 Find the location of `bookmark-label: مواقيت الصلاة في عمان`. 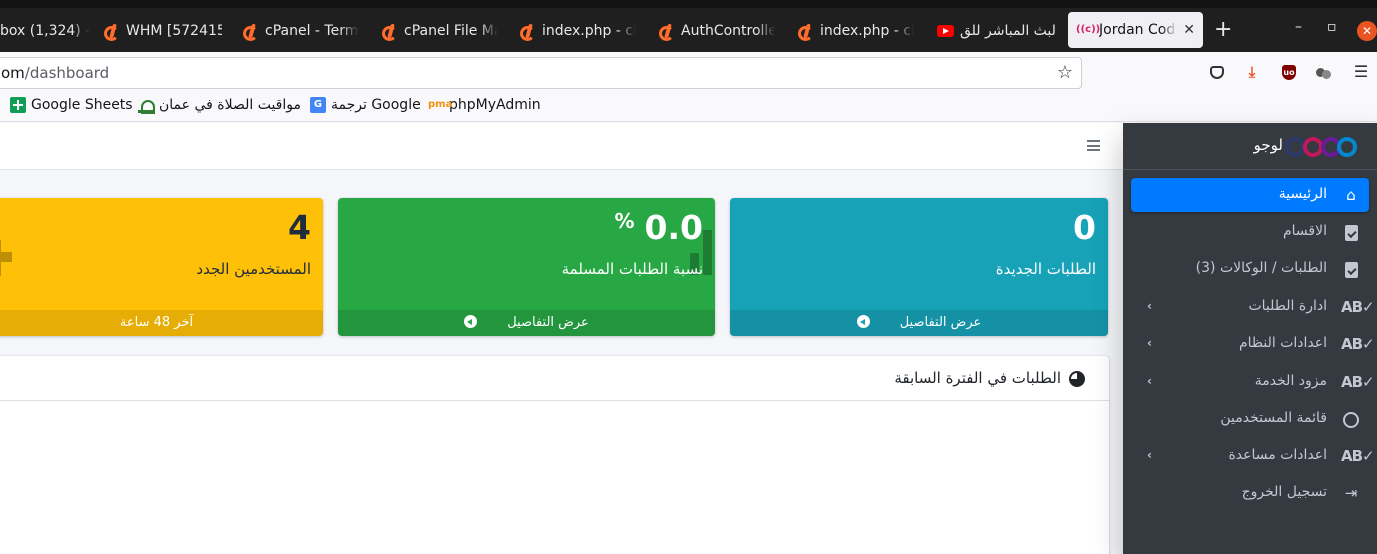

bookmark-label: مواقيت الصلاة في عمان is located at coordinates (230, 105).